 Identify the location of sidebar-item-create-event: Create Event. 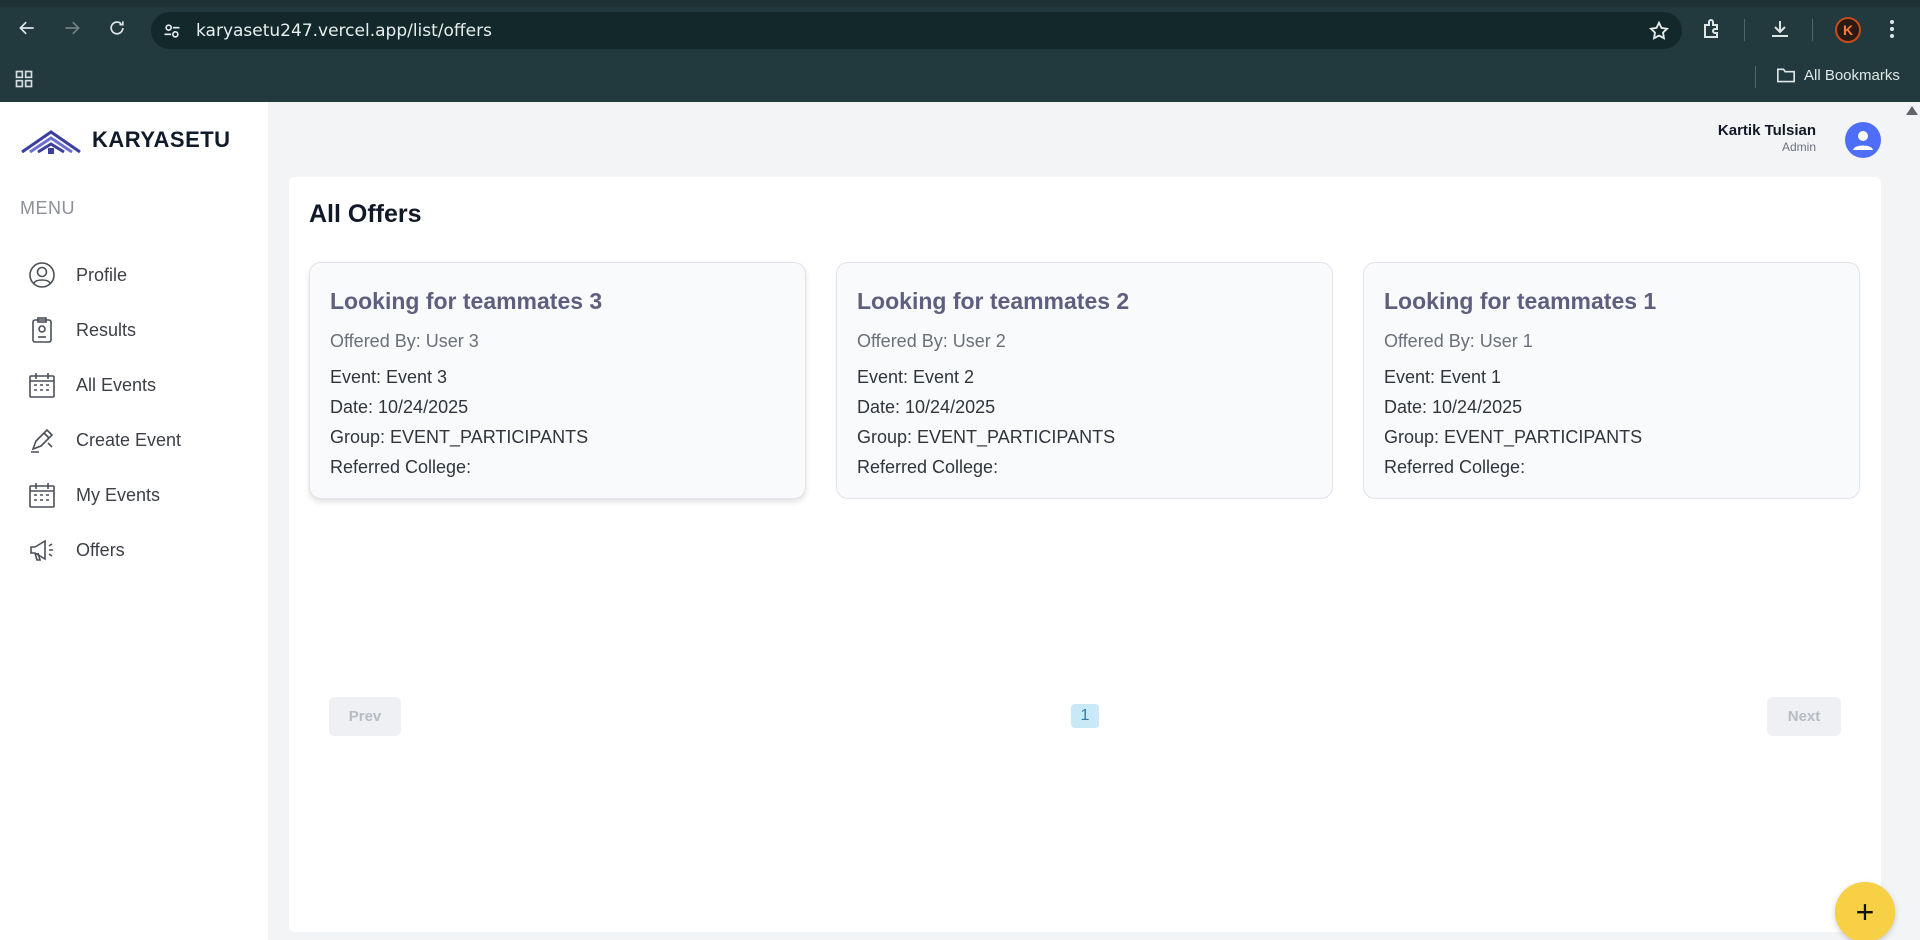
(104, 440).